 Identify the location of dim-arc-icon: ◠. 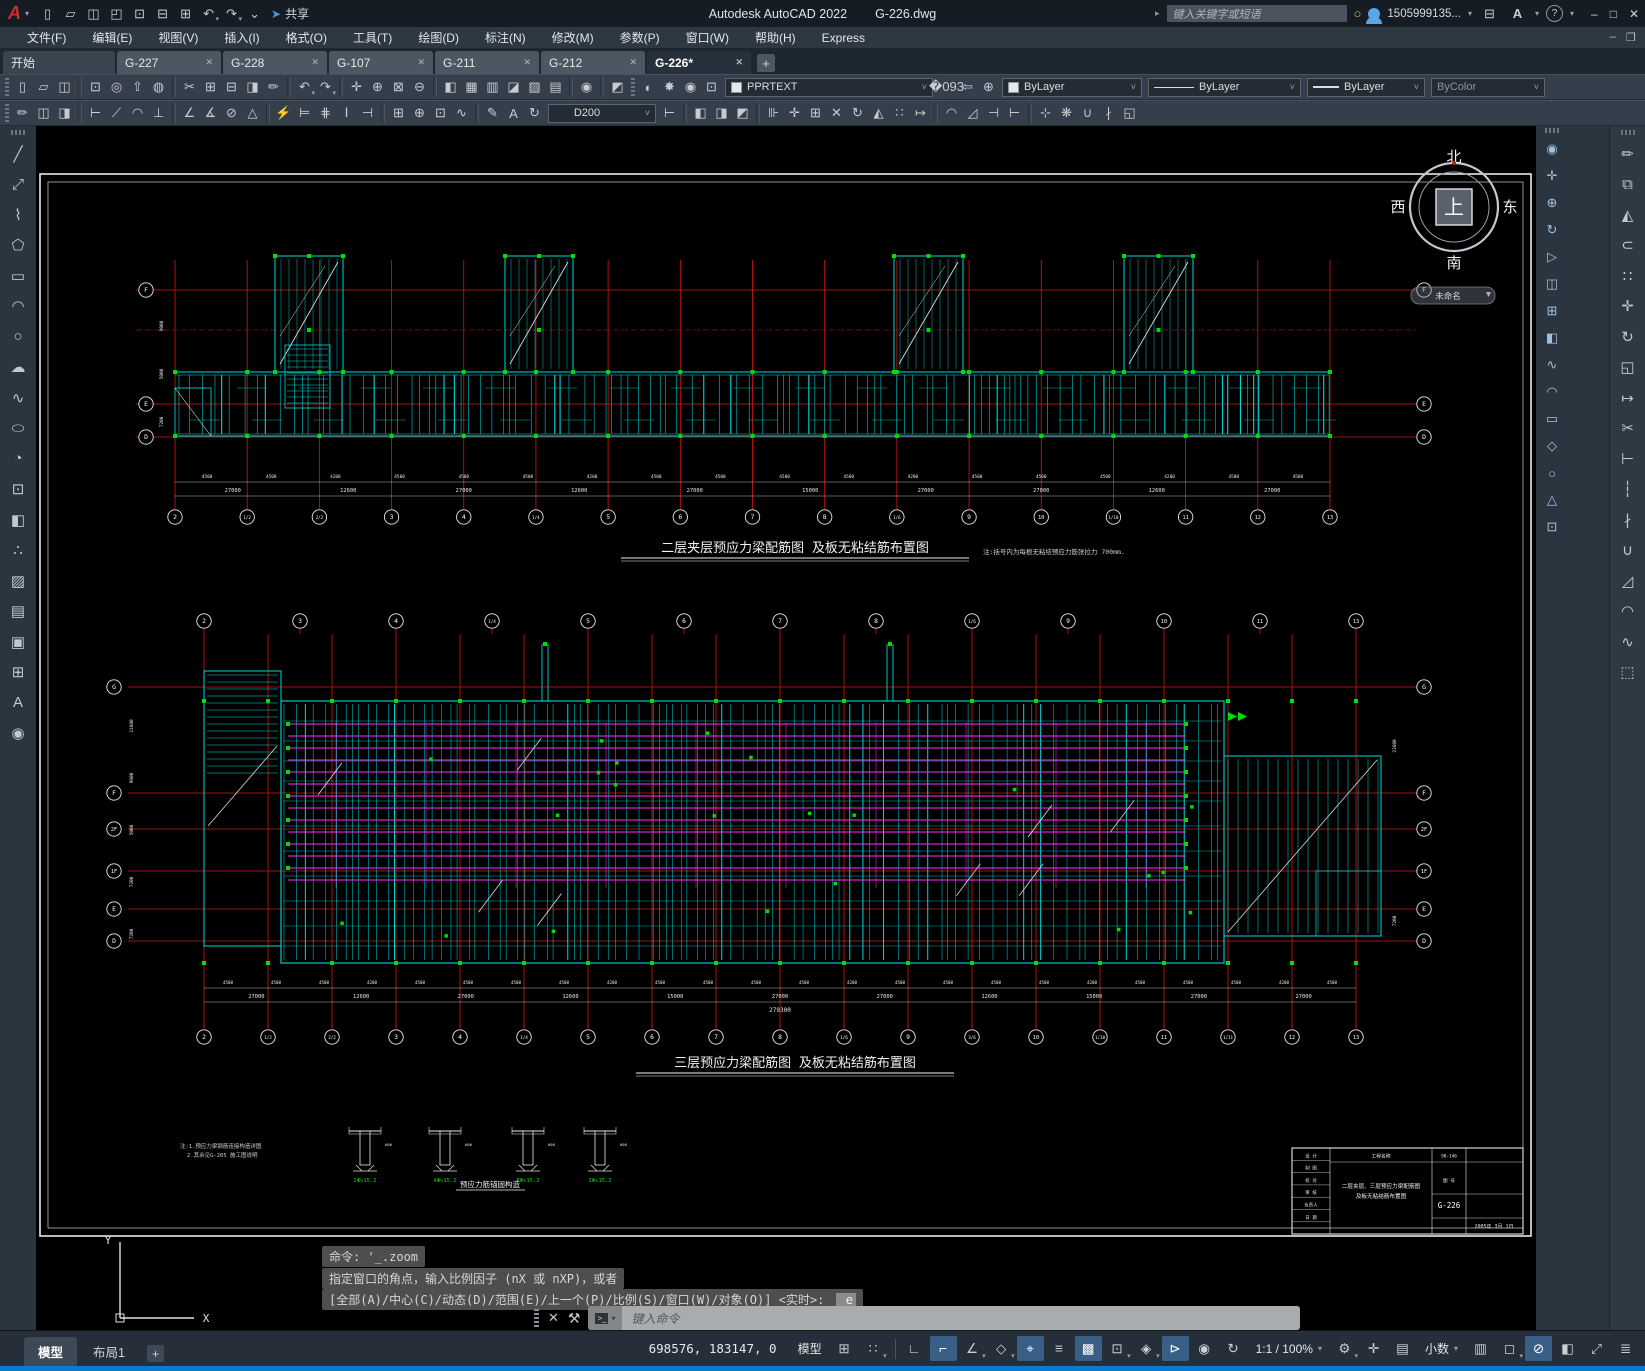
(137, 113).